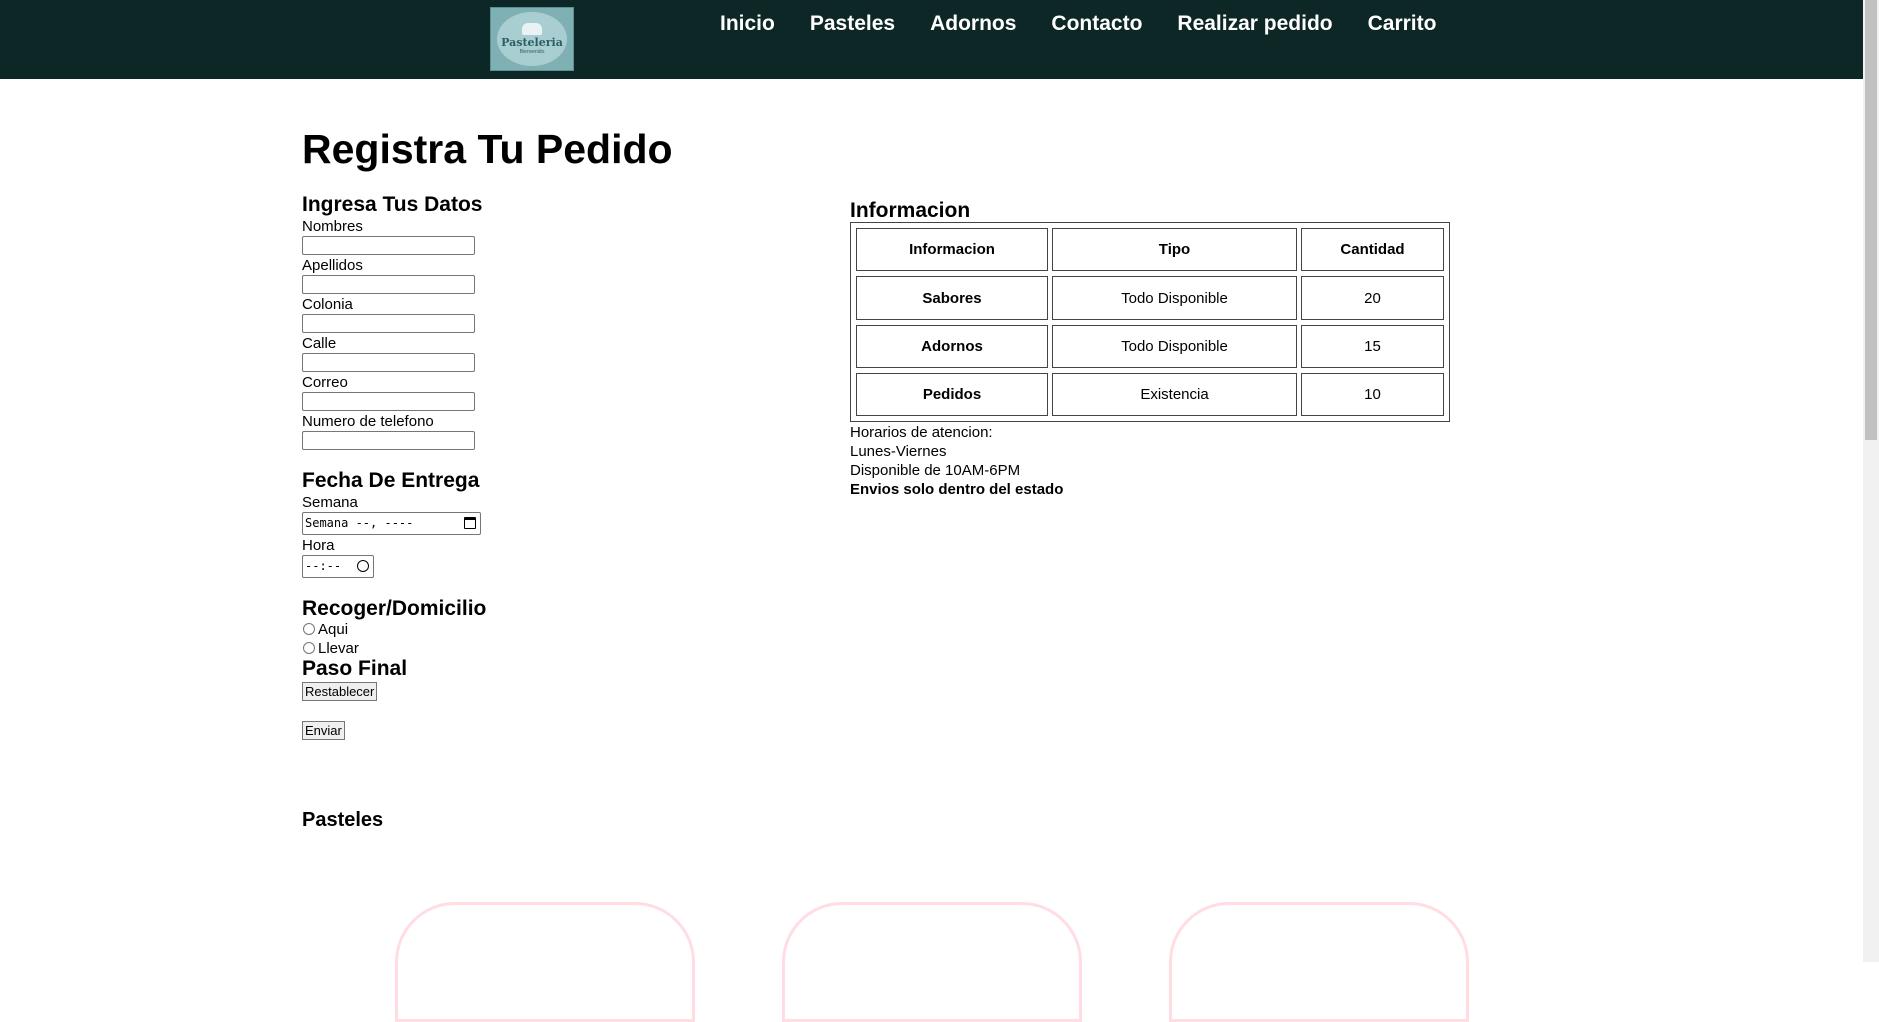 Image resolution: width=1879 pixels, height=1022 pixels. What do you see at coordinates (1402, 24) in the screenshot?
I see `nav-carrito: Carrito` at bounding box center [1402, 24].